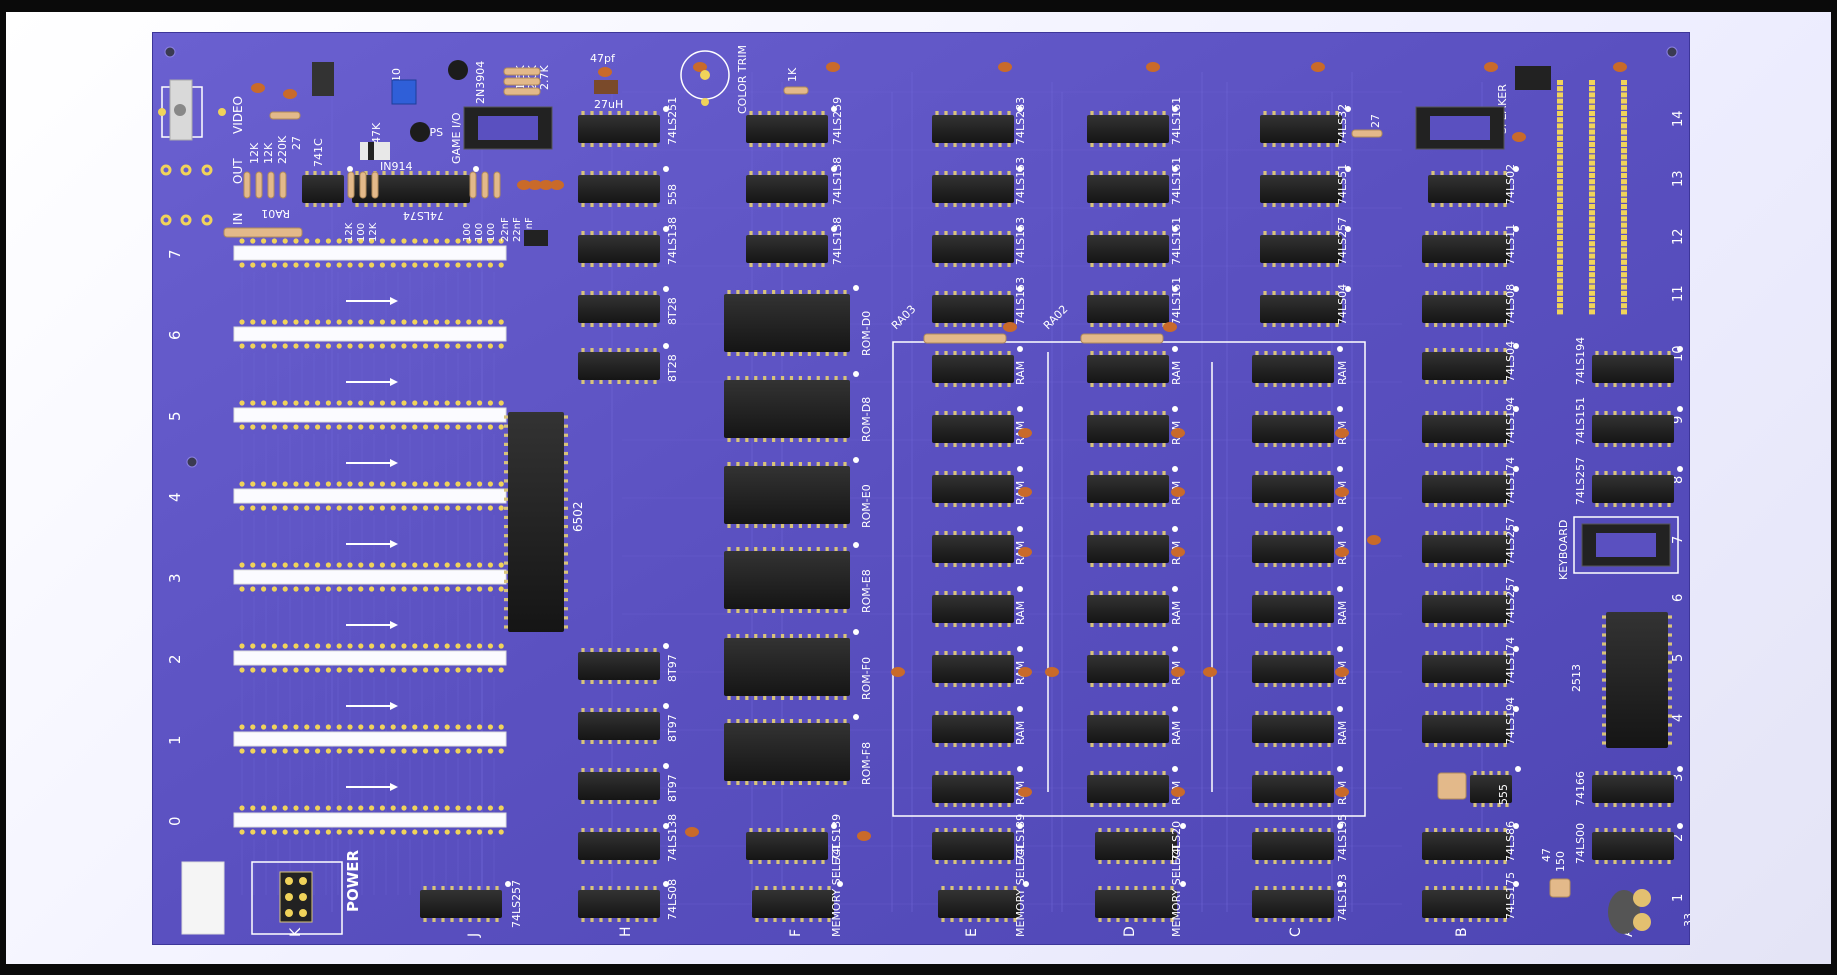  What do you see at coordinates (296, 143) in the screenshot?
I see `r27-label: 27` at bounding box center [296, 143].